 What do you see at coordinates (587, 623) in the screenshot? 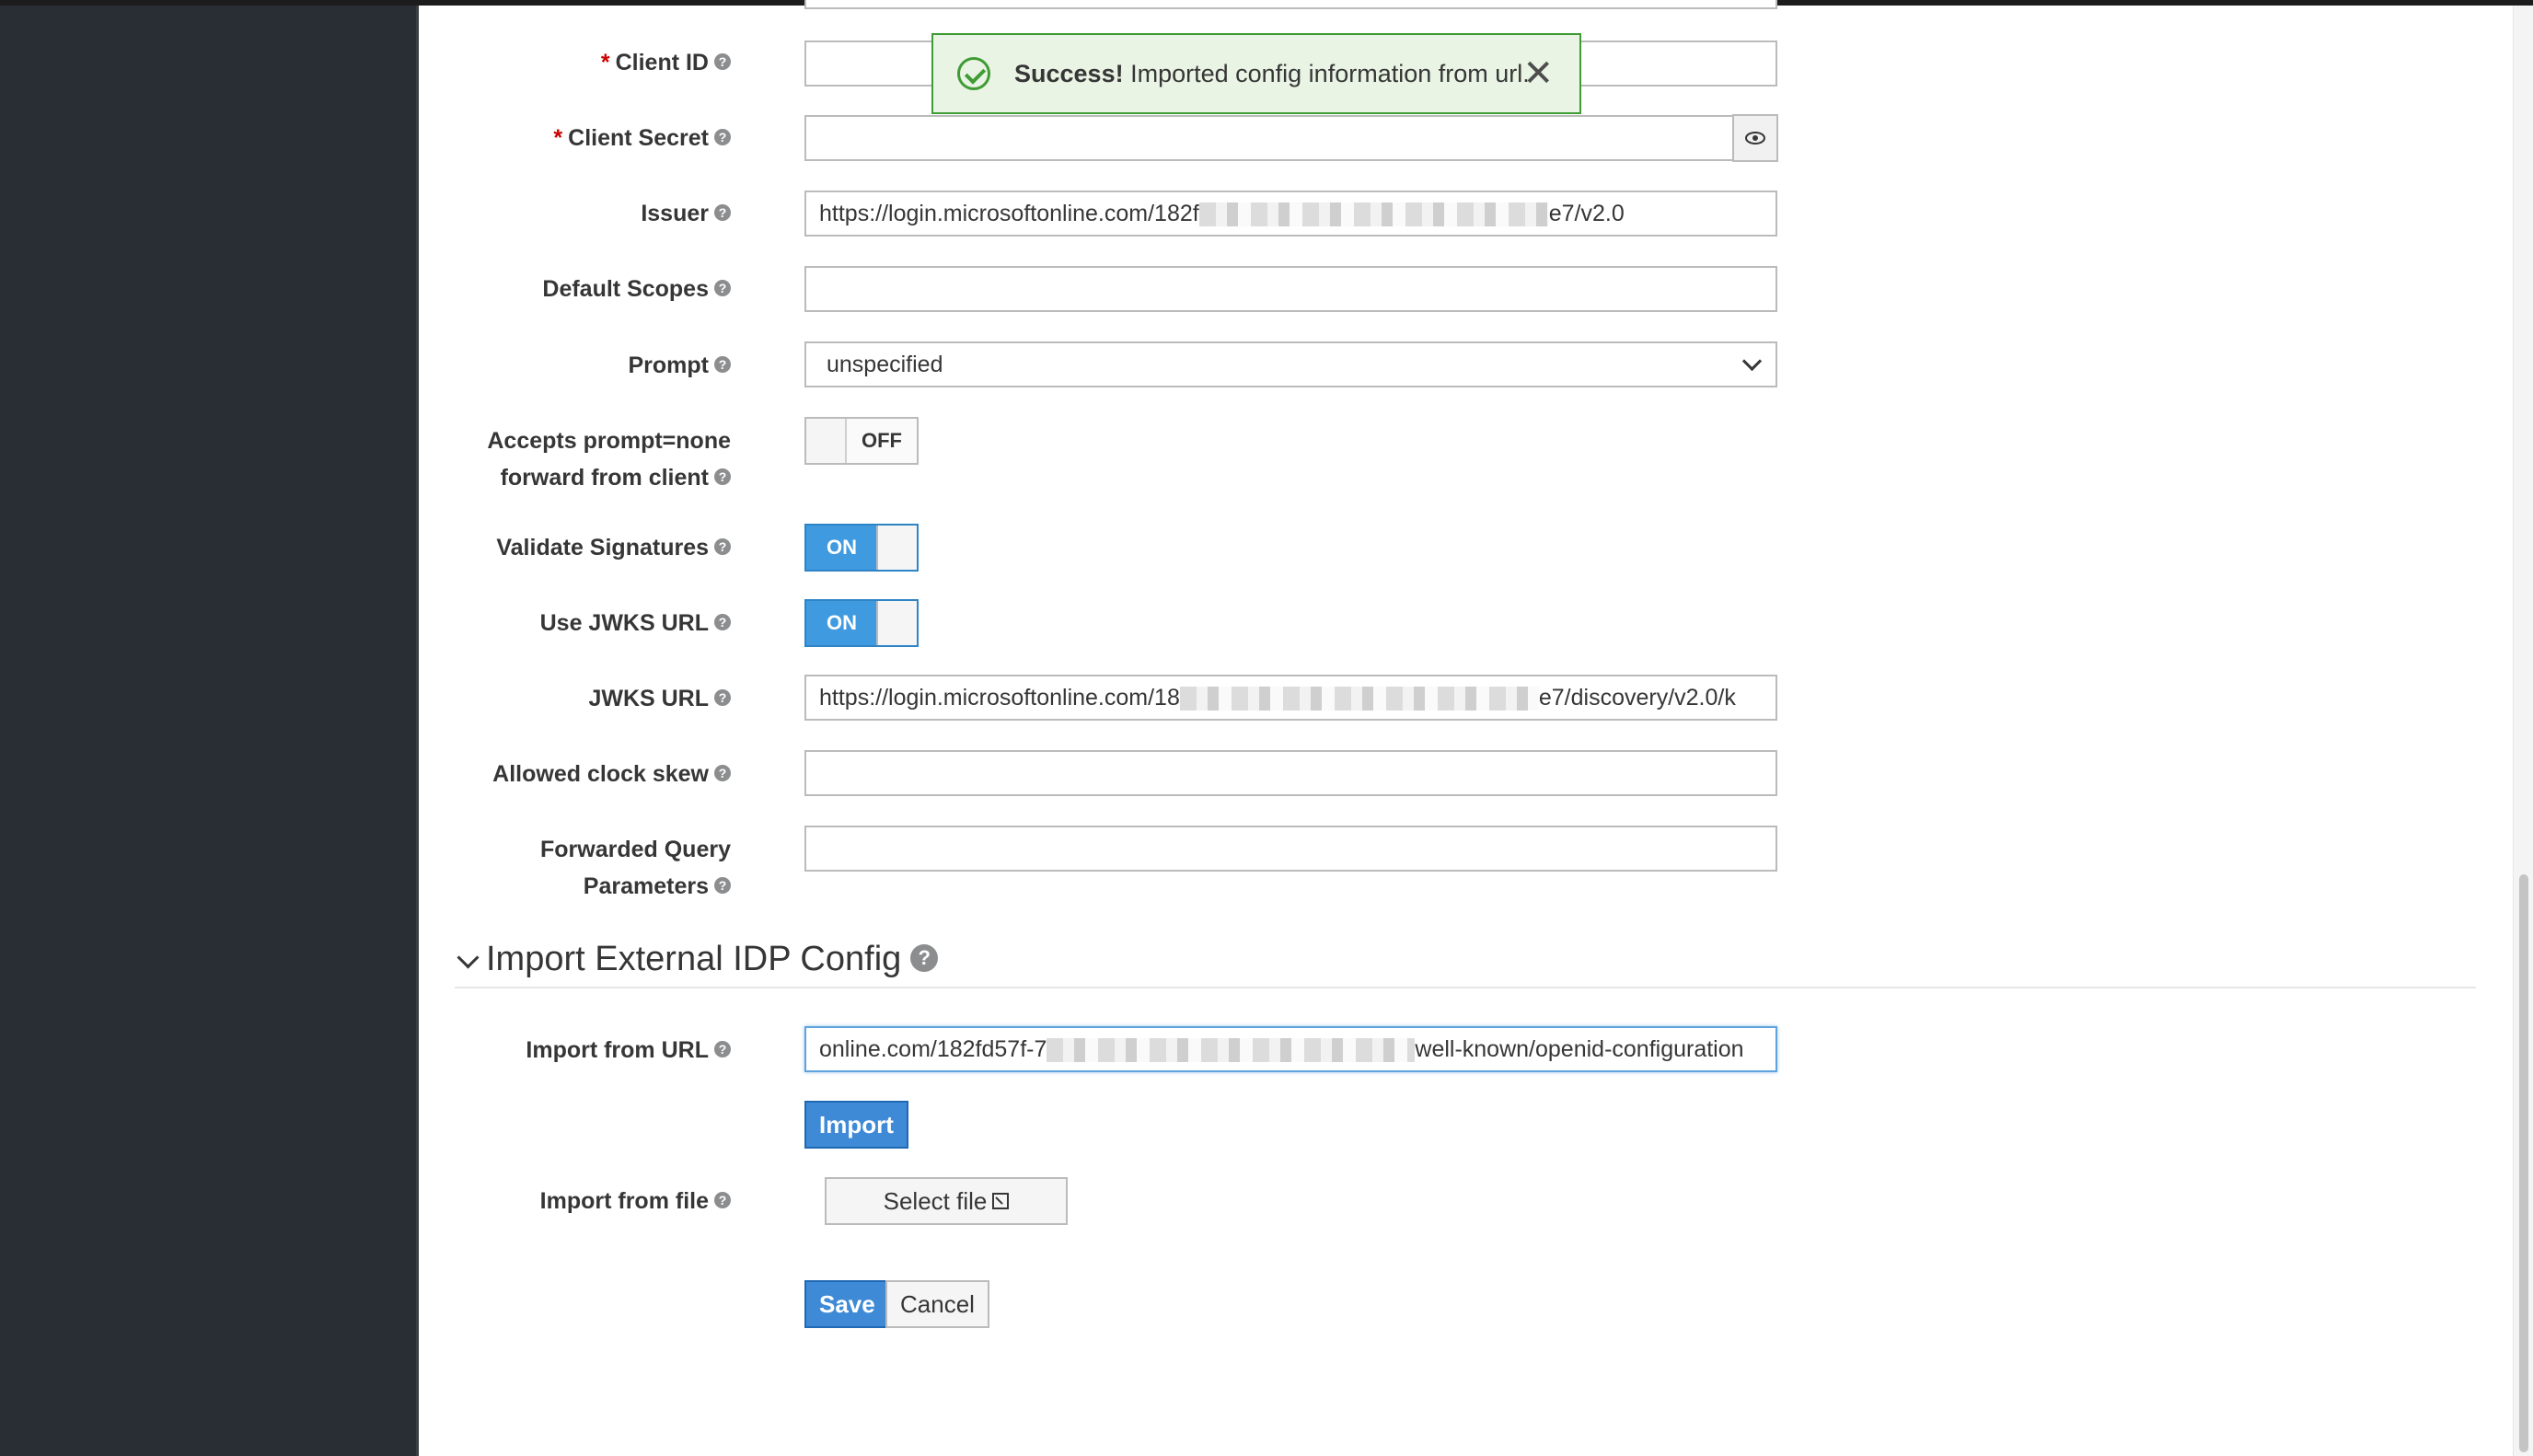
I see `use-jwks-url-label: Use JWKS URL?` at bounding box center [587, 623].